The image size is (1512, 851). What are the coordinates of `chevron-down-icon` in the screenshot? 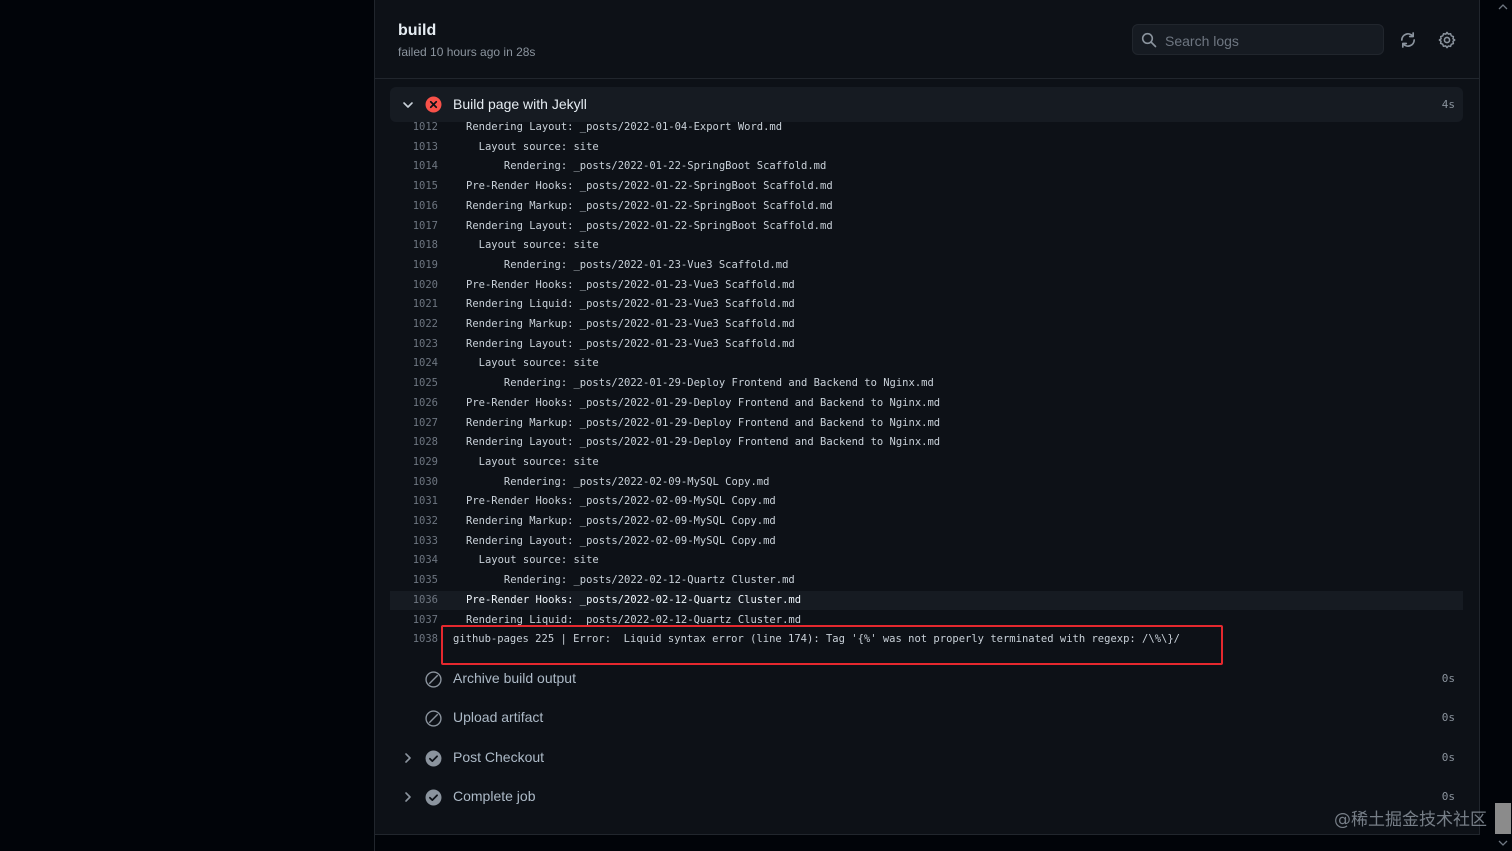 It's located at (408, 105).